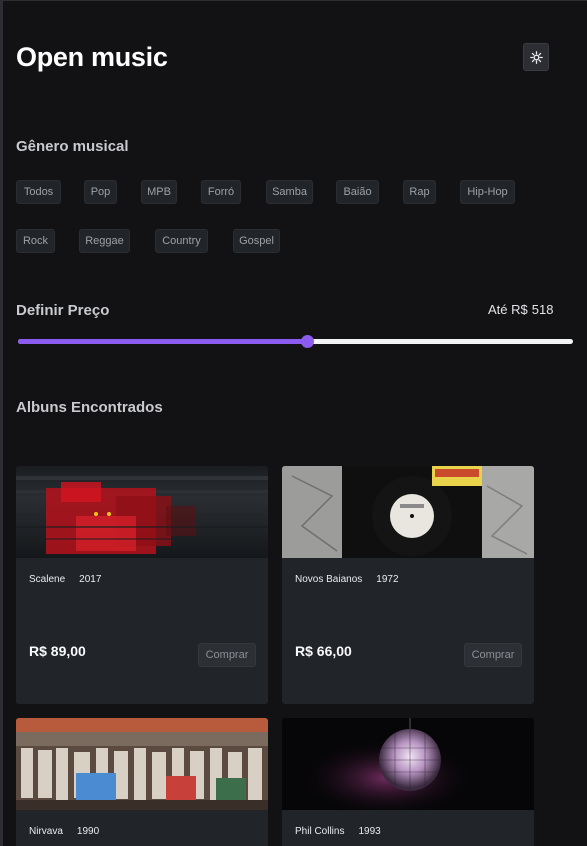 The image size is (587, 846). I want to click on genre-chip-samba: Samba, so click(289, 192).